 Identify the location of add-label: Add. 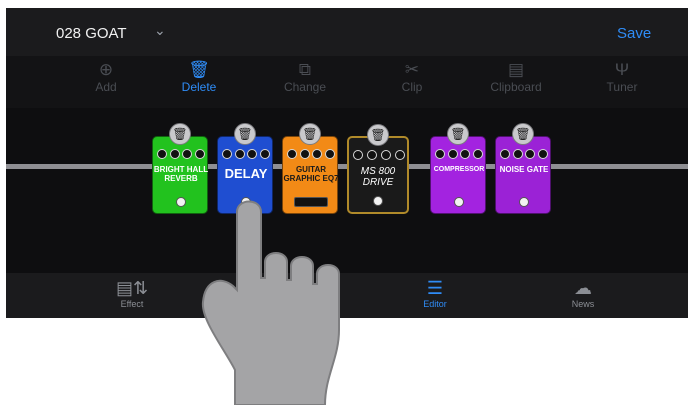
(106, 87).